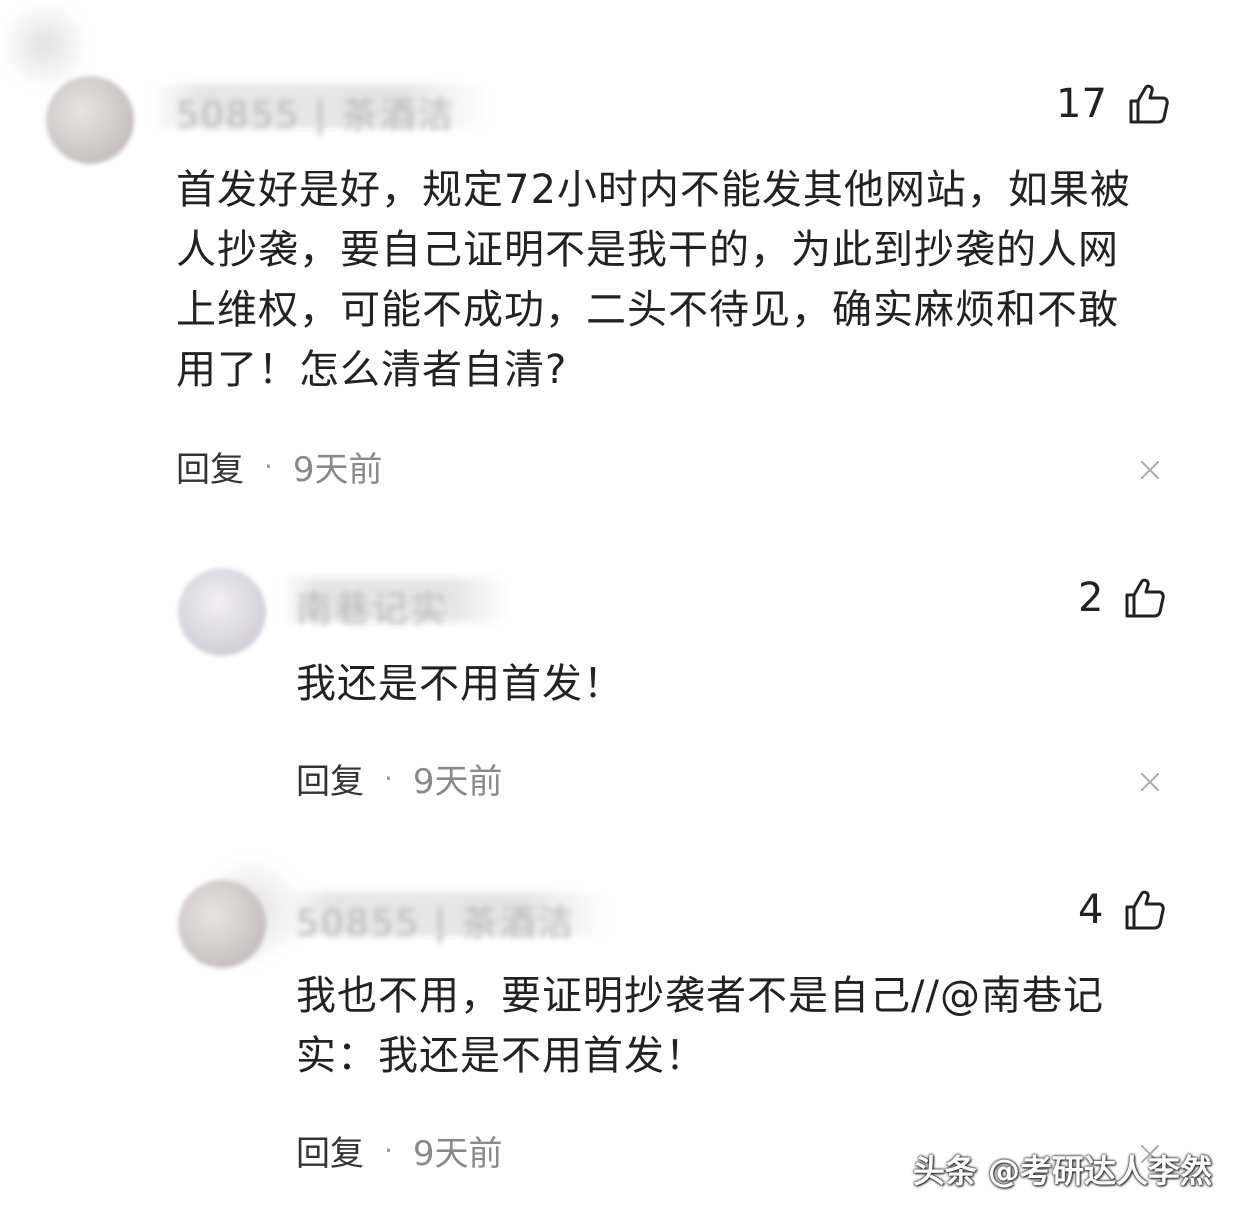  What do you see at coordinates (1062, 1171) in the screenshot?
I see `watermark: 头条 @考研达人李然` at bounding box center [1062, 1171].